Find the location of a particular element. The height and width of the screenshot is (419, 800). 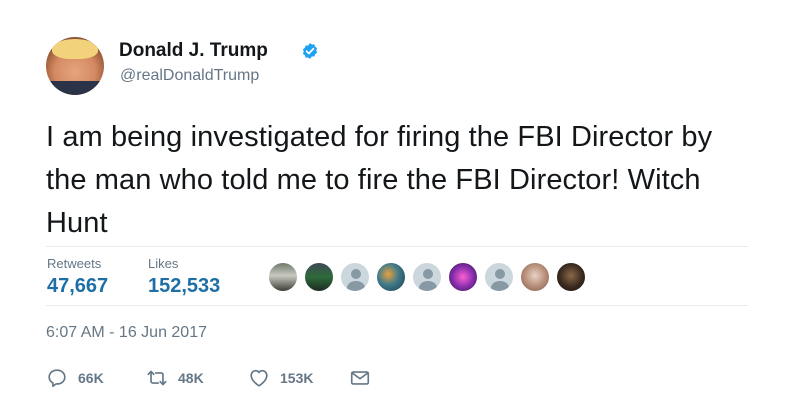

reply-count: 66K is located at coordinates (91, 378).